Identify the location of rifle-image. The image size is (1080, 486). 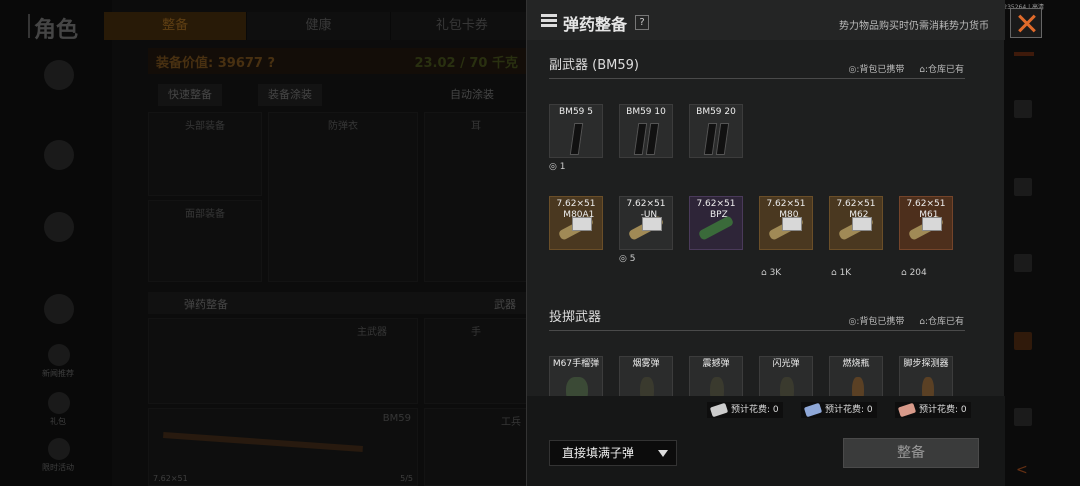
(263, 442).